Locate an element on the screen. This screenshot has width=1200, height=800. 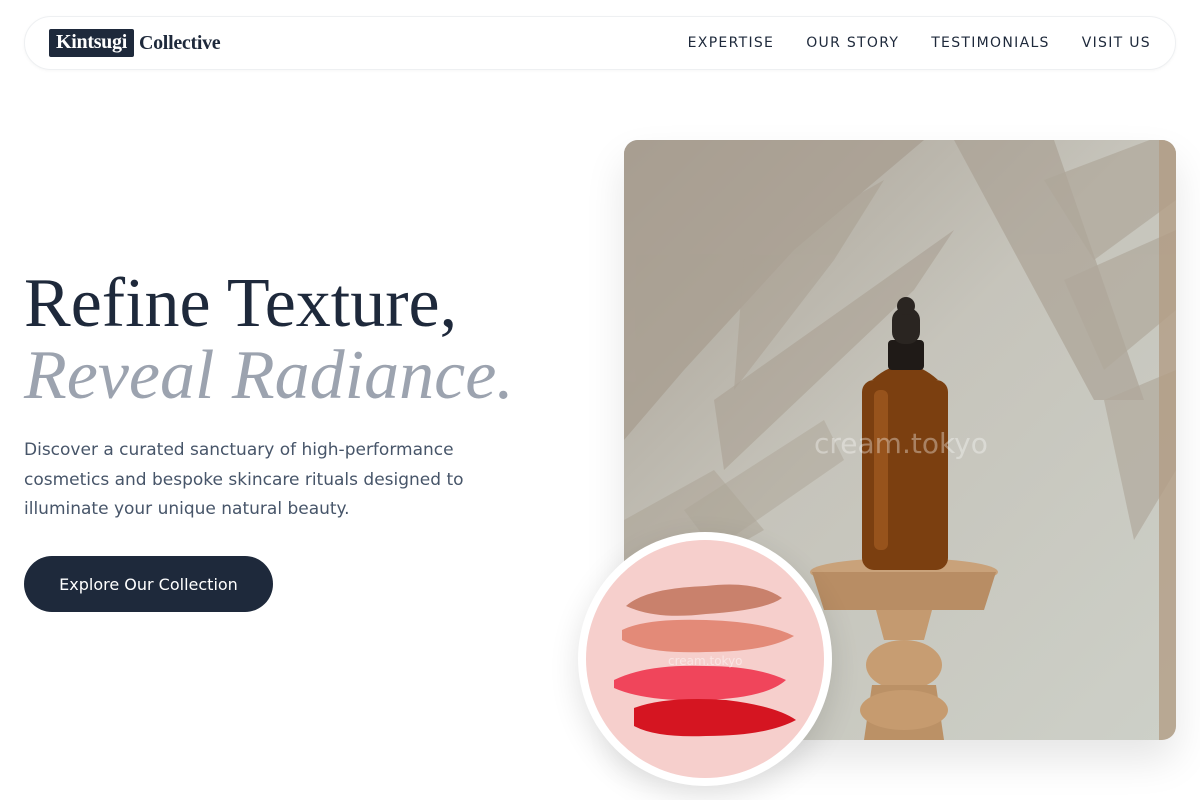
brand-logo: Kintsugi Collective is located at coordinates (135, 43).